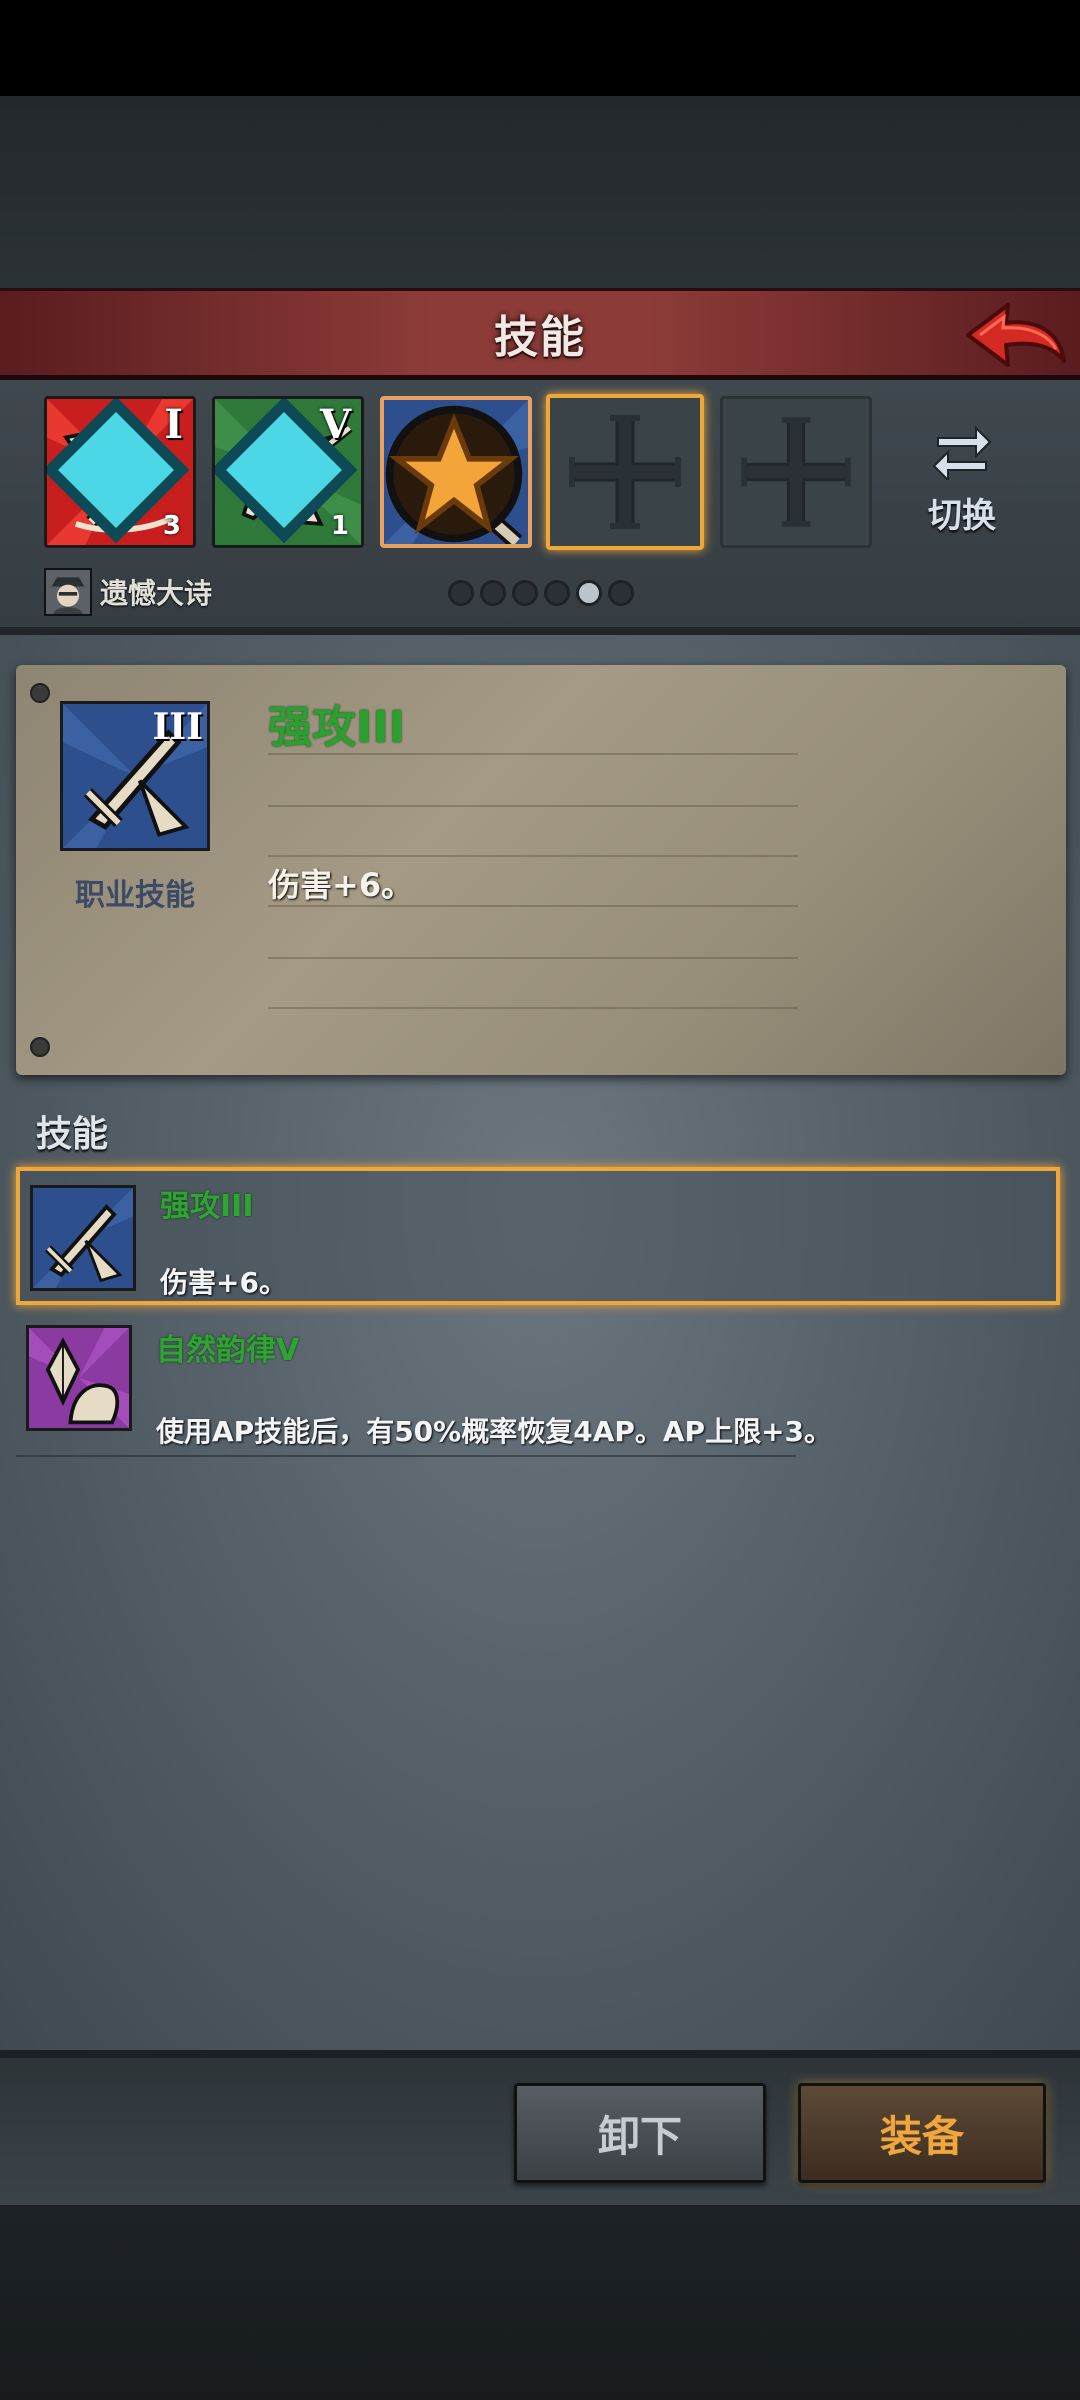  What do you see at coordinates (288, 472) in the screenshot?
I see `skill-slot-2: V 1` at bounding box center [288, 472].